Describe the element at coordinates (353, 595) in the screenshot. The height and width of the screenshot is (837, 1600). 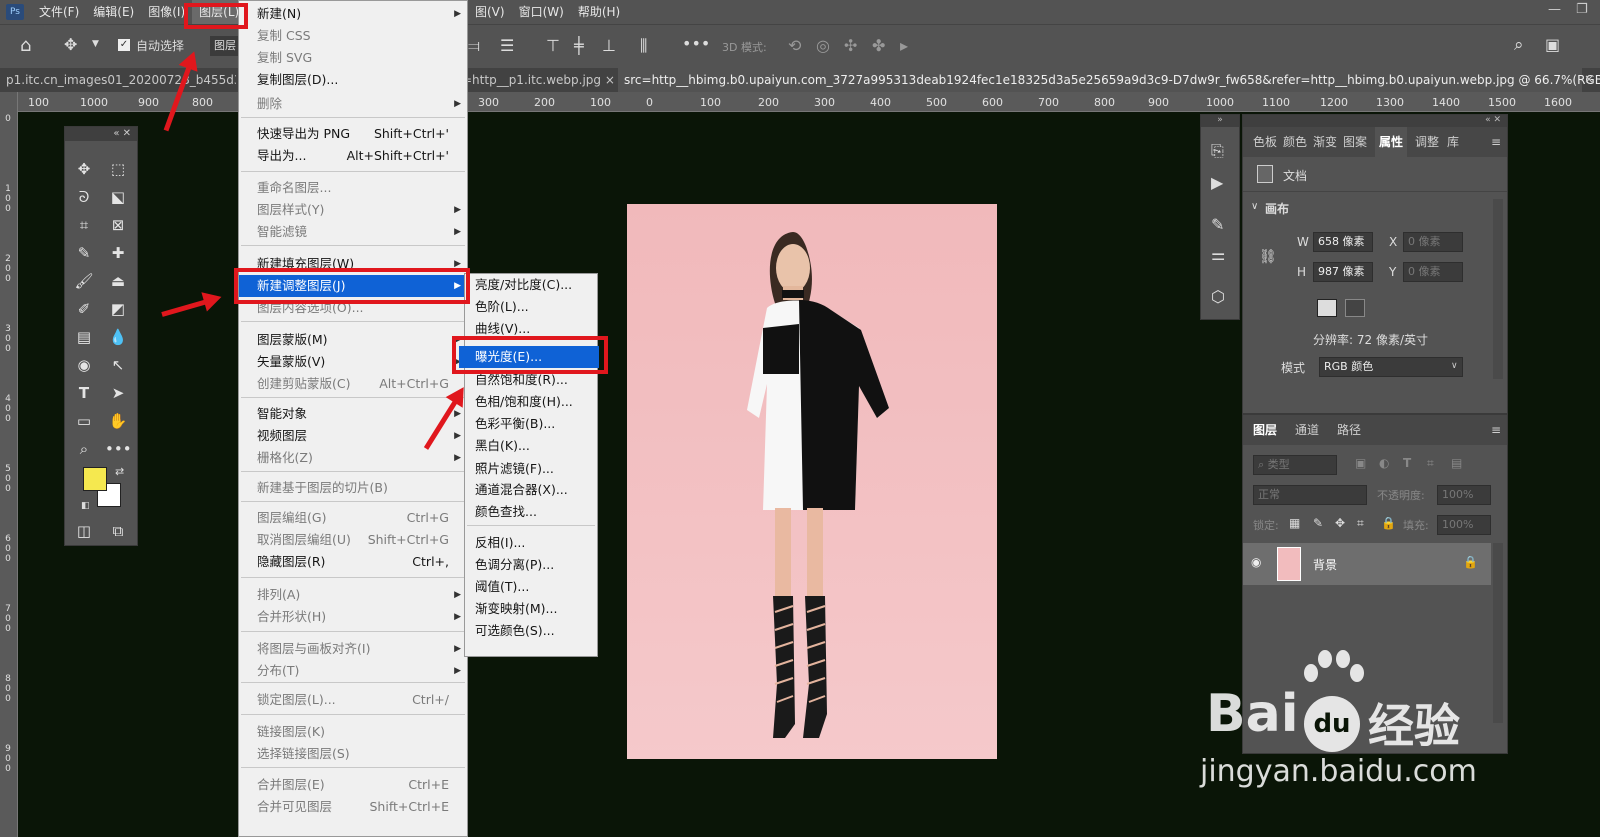
I see `layer-menu-item: 排列(A) ▶` at that location.